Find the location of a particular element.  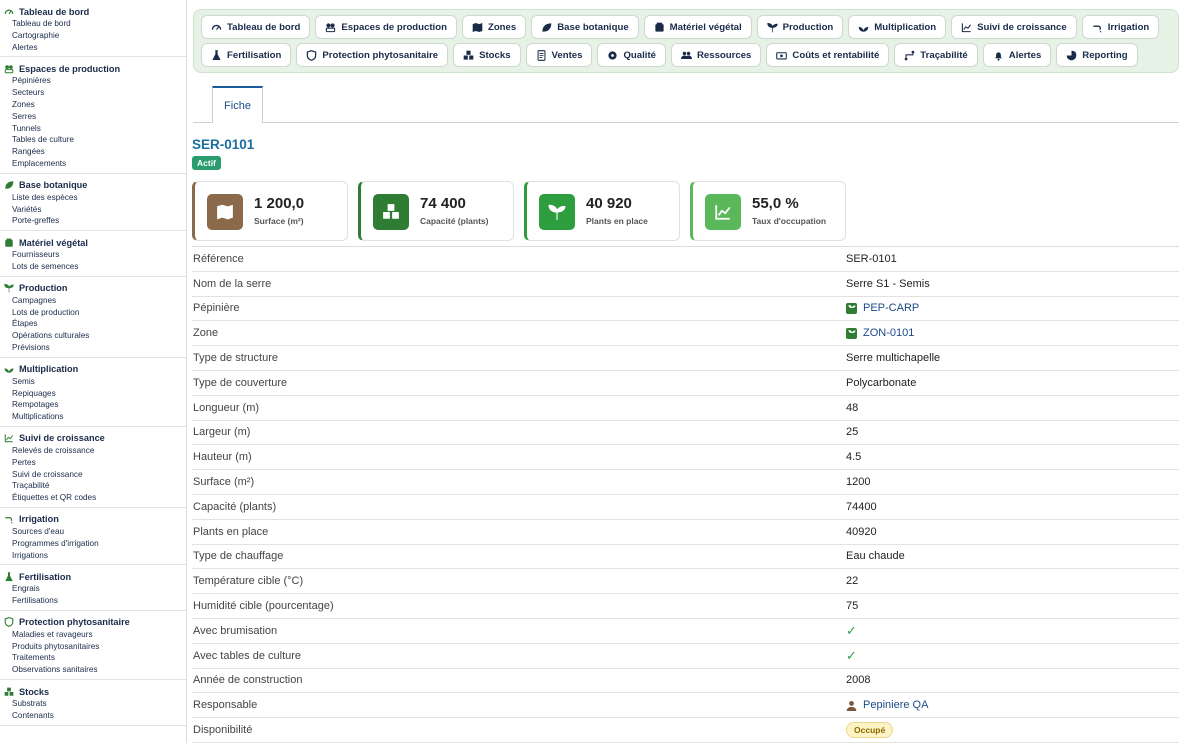

nav-button: Matériel végétal is located at coordinates (697, 27).